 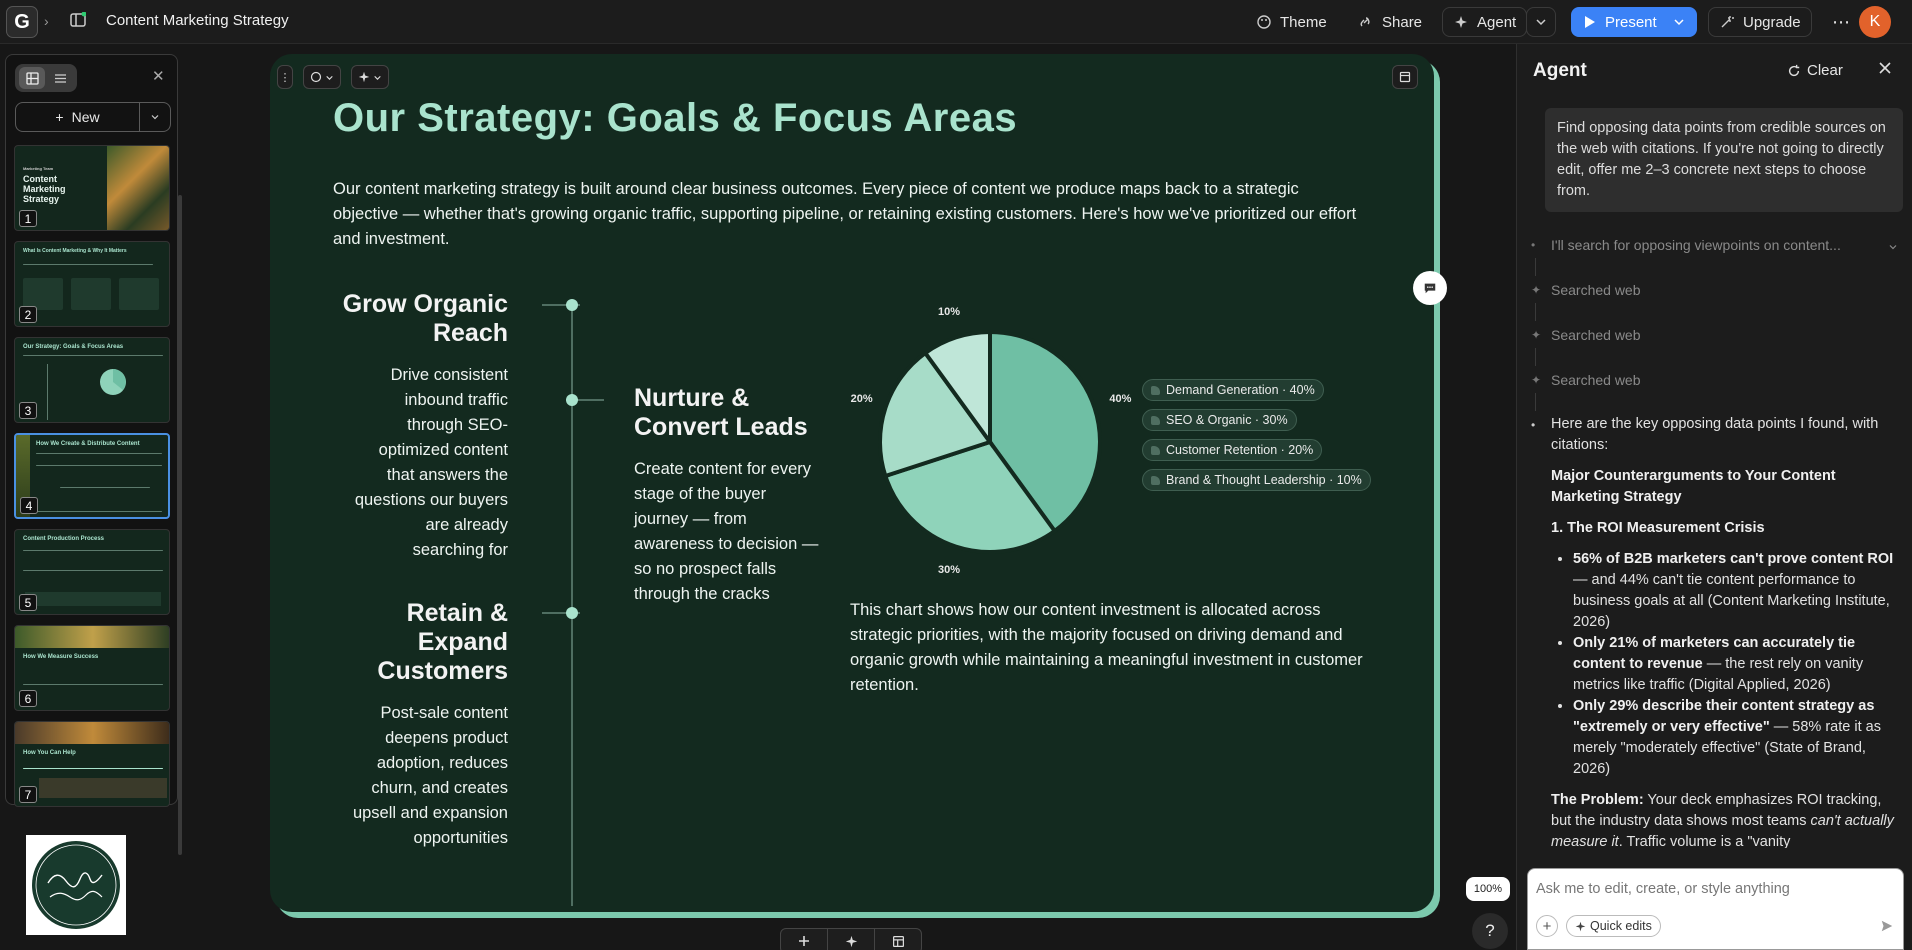 I want to click on send-icon, so click(x=1887, y=926).